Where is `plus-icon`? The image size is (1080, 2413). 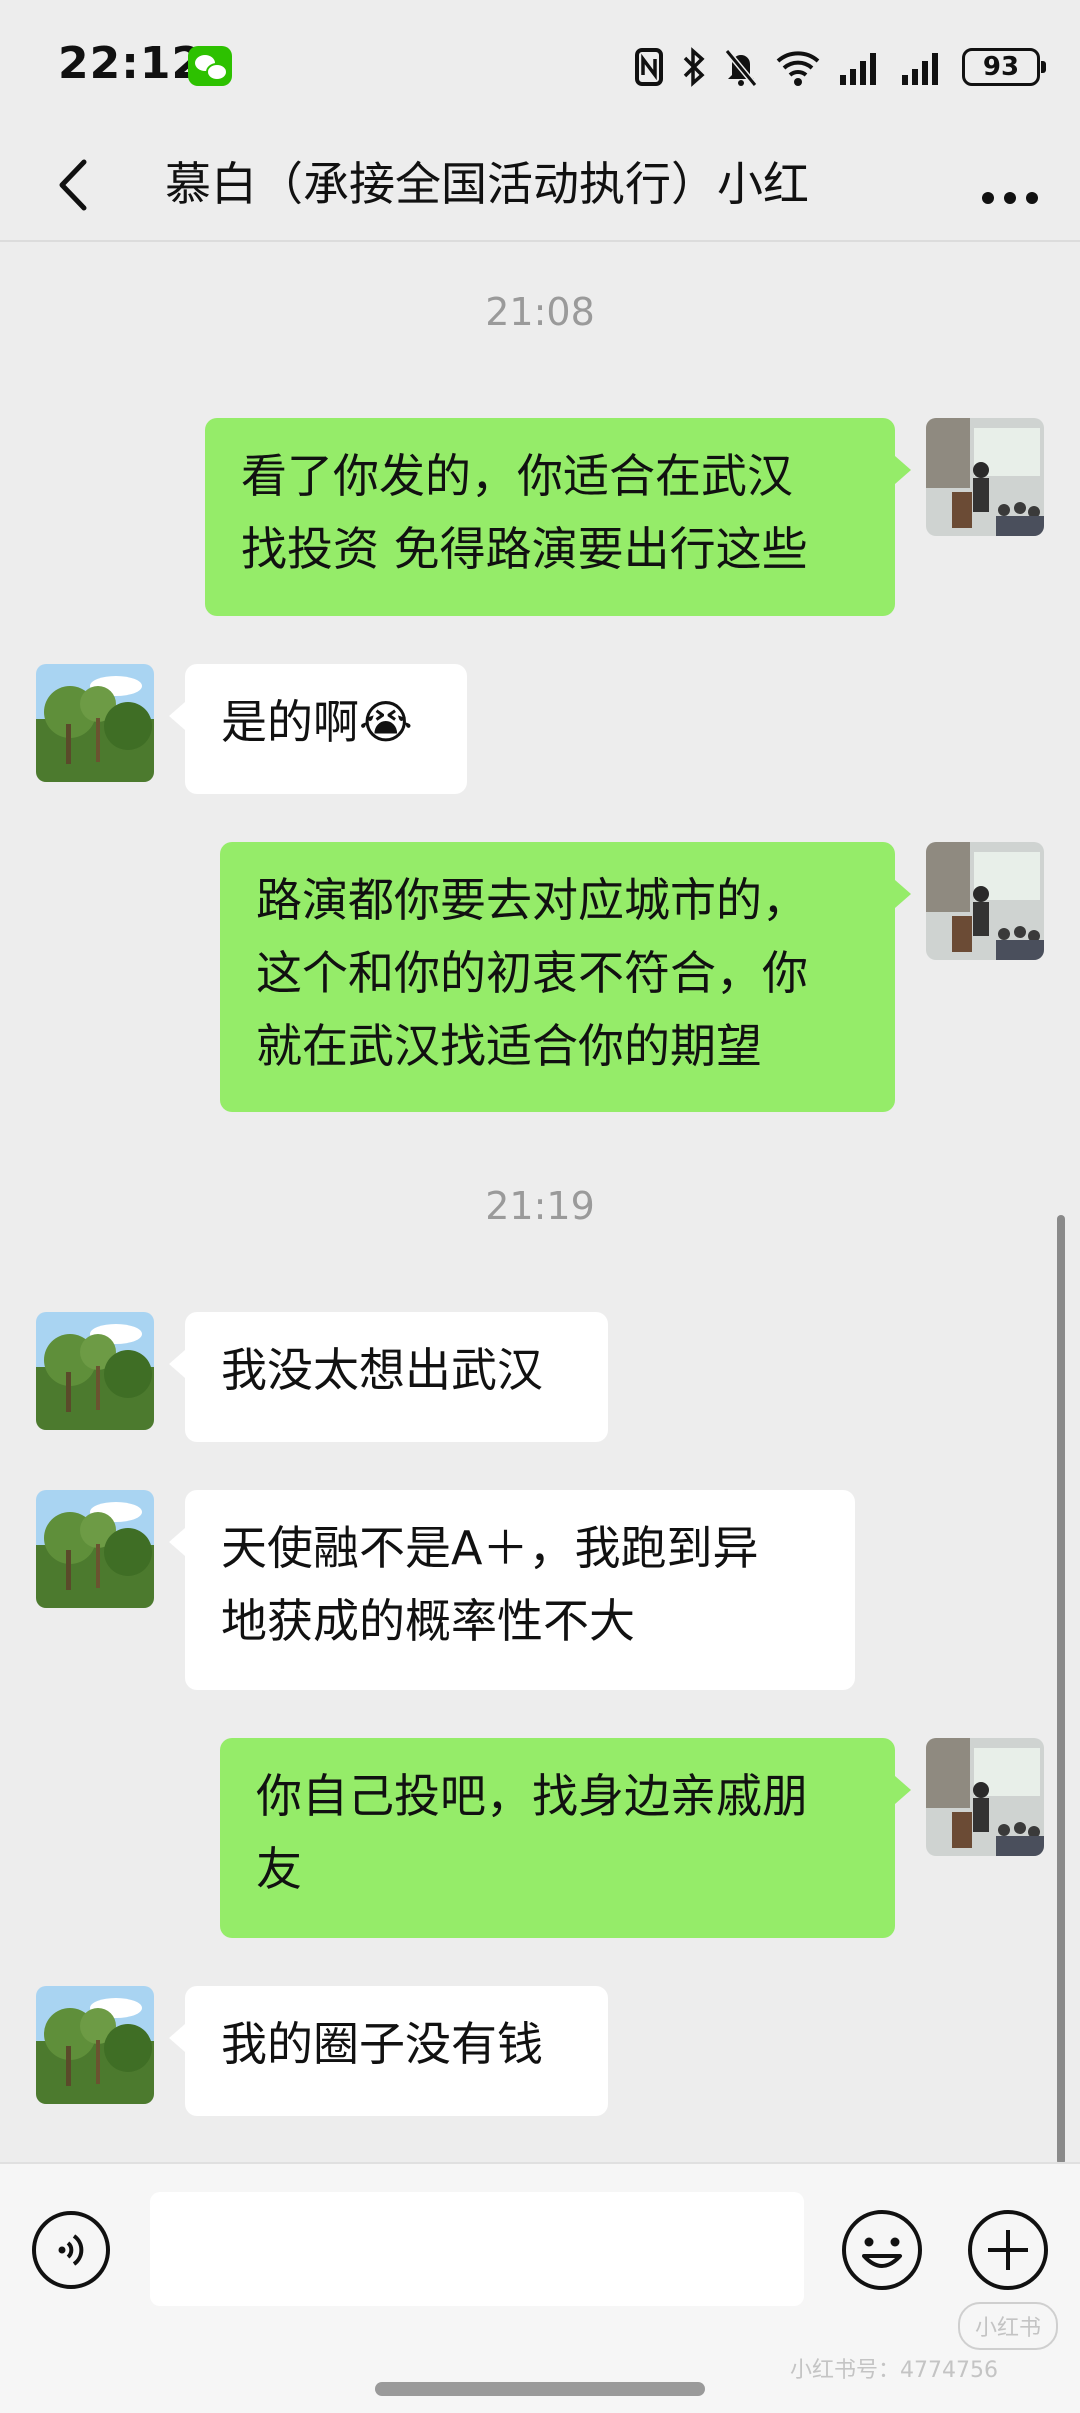 plus-icon is located at coordinates (1008, 2250).